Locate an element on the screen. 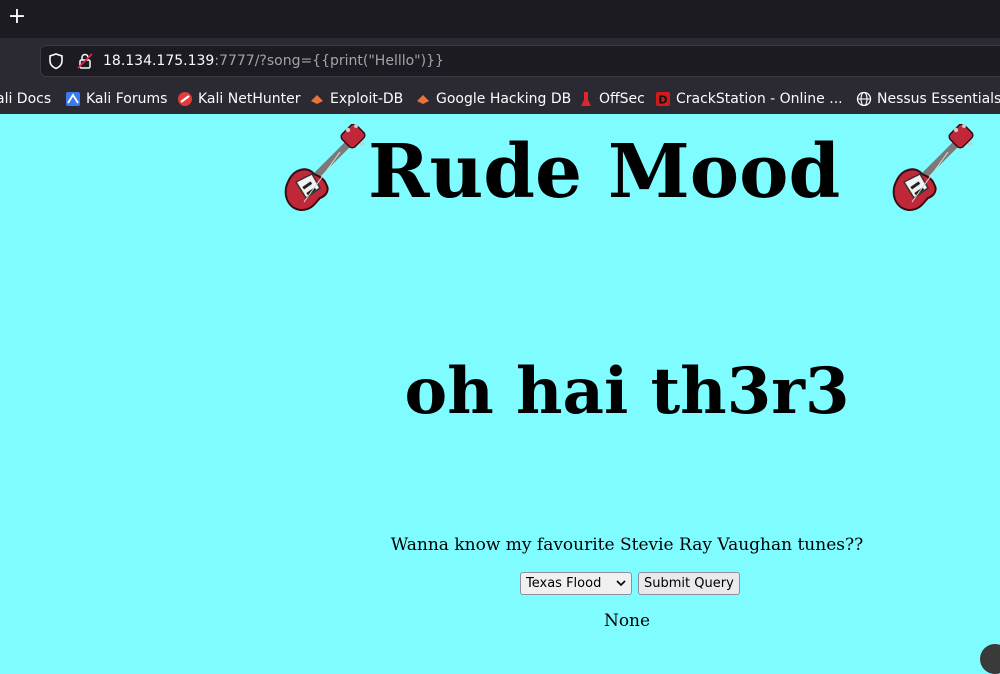 The width and height of the screenshot is (1000, 674). song-form: Texas Flood Submit Query is located at coordinates (630, 583).